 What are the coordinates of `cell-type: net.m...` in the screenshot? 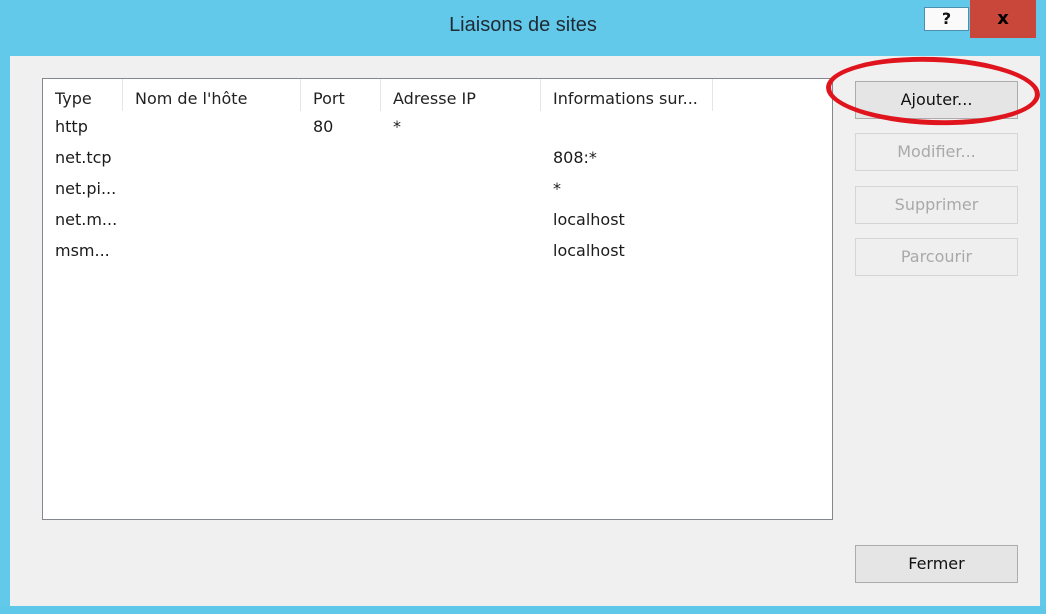 It's located at (86, 219).